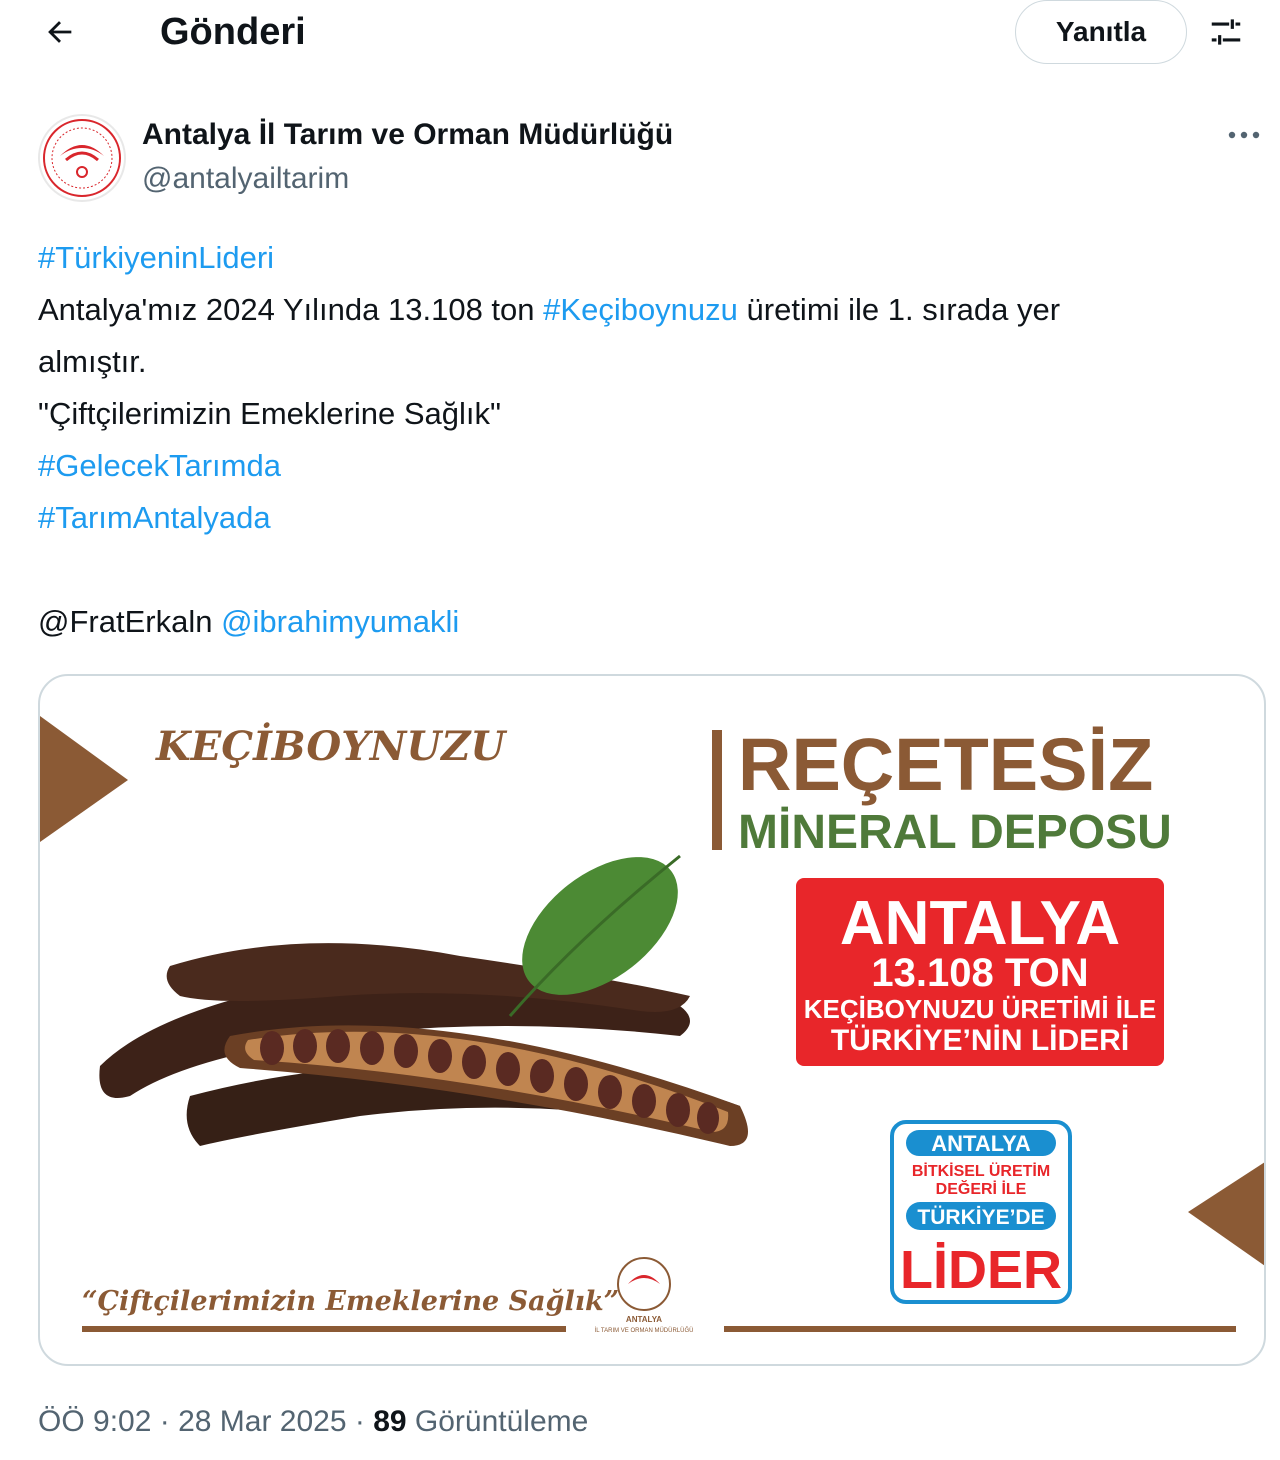 The height and width of the screenshot is (1460, 1280). Describe the element at coordinates (233, 32) in the screenshot. I see `page-title: Gönderi` at that location.